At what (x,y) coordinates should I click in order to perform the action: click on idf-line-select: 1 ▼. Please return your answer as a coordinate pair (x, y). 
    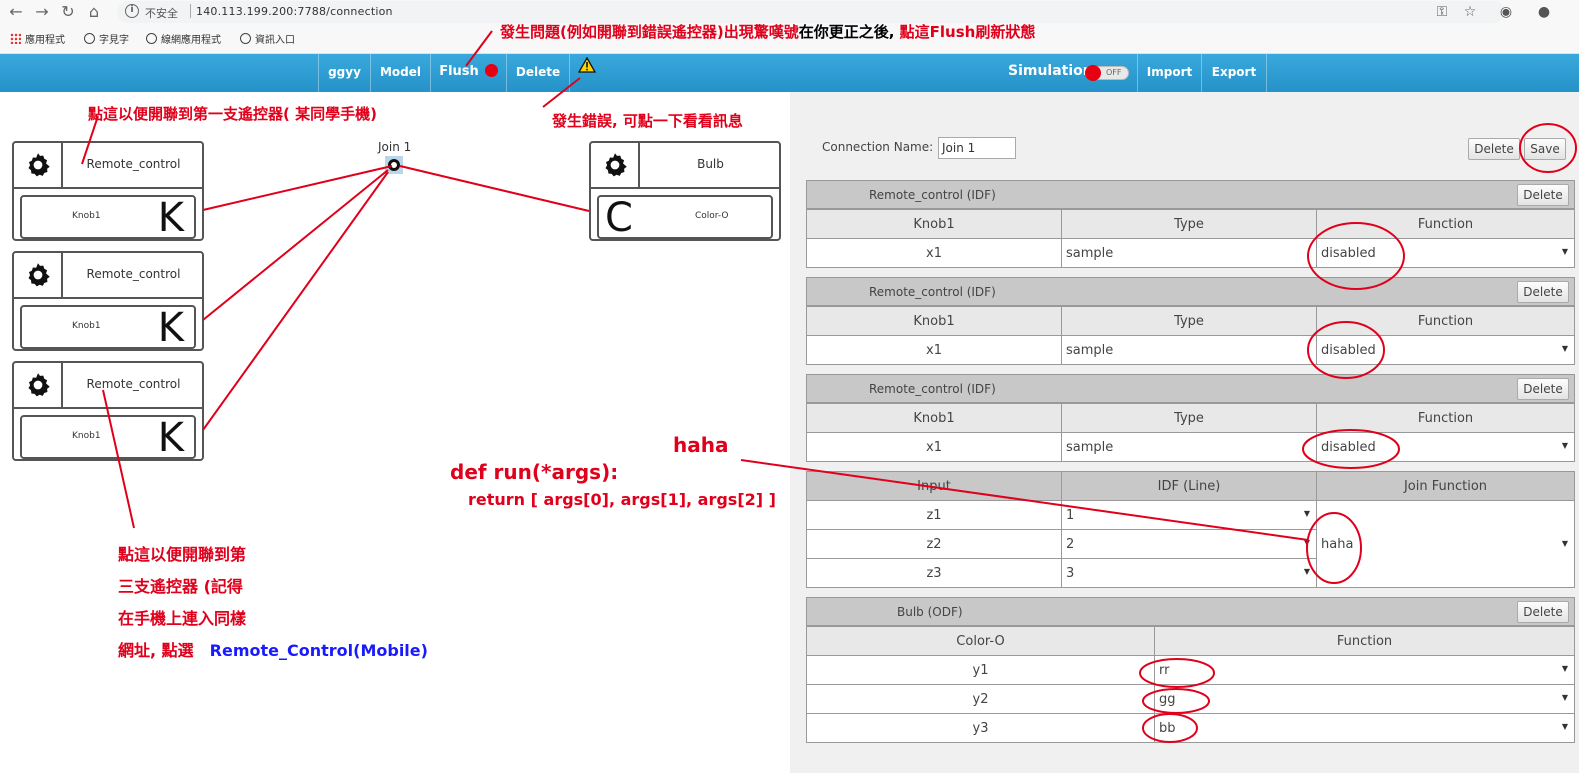
    Looking at the image, I should click on (1189, 515).